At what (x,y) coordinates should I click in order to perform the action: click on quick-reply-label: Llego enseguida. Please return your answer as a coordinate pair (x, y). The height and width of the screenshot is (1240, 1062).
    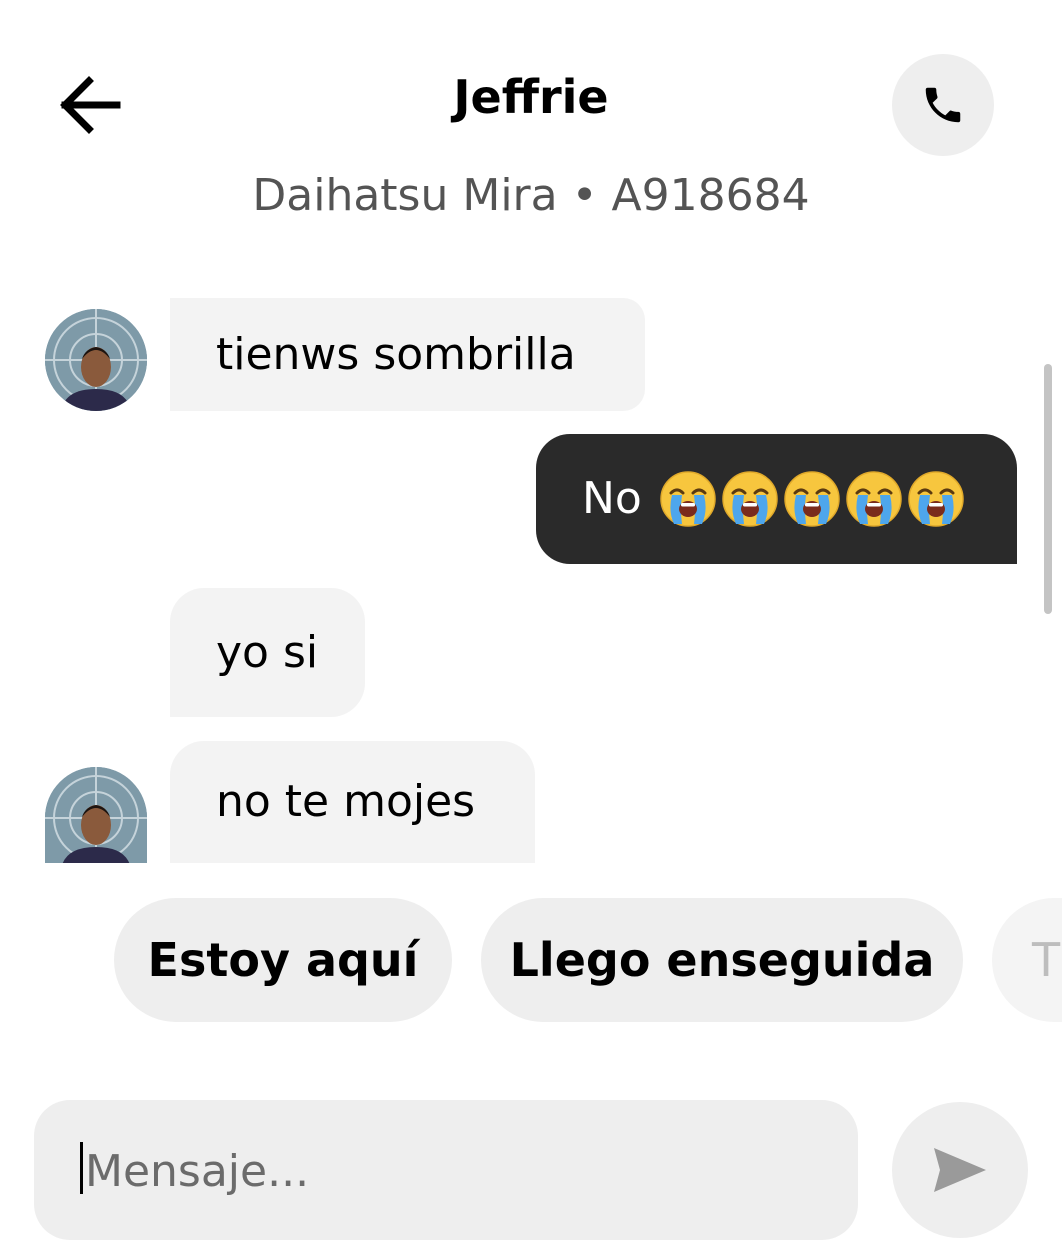
    Looking at the image, I should click on (722, 960).